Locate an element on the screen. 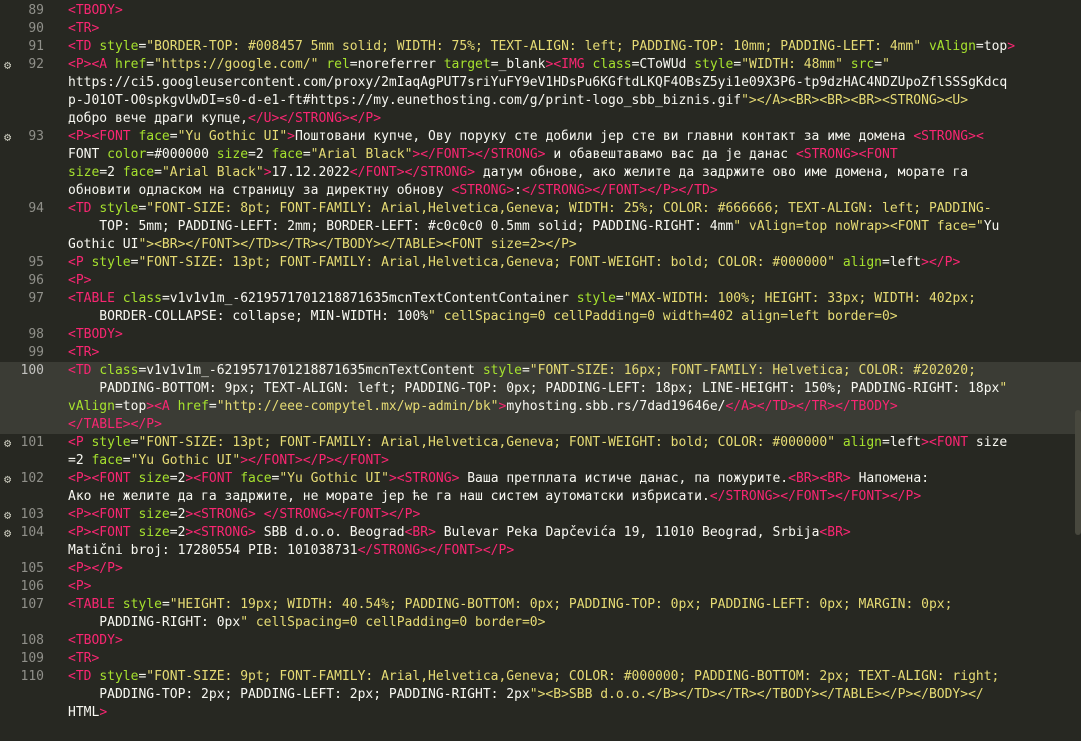 The image size is (1081, 741). code-line: 96 <P> is located at coordinates (540, 281).